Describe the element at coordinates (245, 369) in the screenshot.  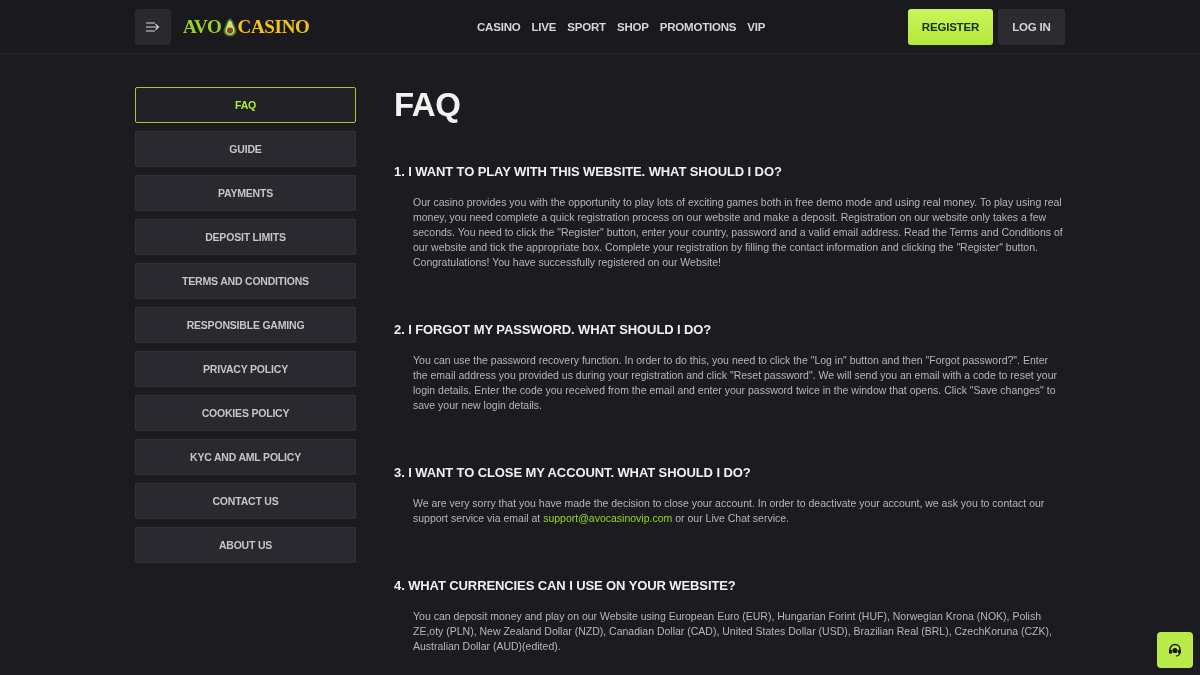
I see `sidebar-item: PRIVACY POLICY` at that location.